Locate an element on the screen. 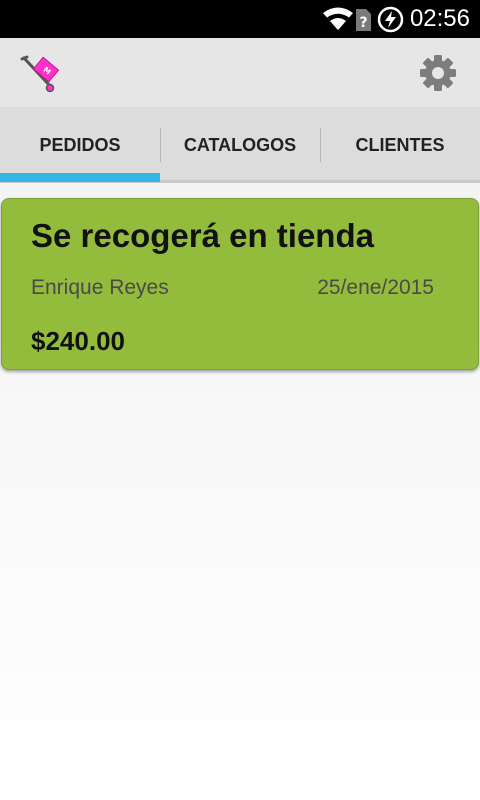 This screenshot has width=480, height=800. battery-charging-icon is located at coordinates (390, 19).